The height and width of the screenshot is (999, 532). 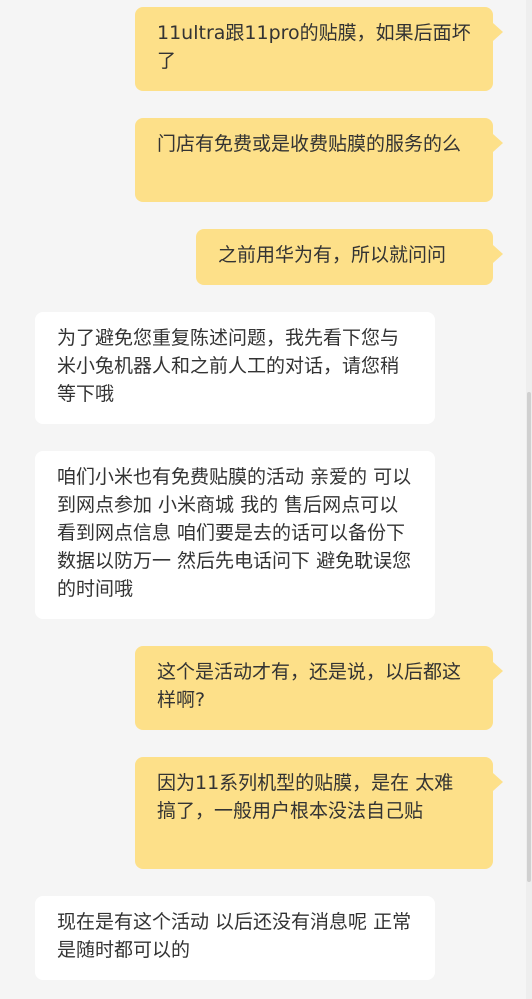 I want to click on user-message: 这个是活动才有，还是说，以后都这样啊?, so click(x=319, y=688).